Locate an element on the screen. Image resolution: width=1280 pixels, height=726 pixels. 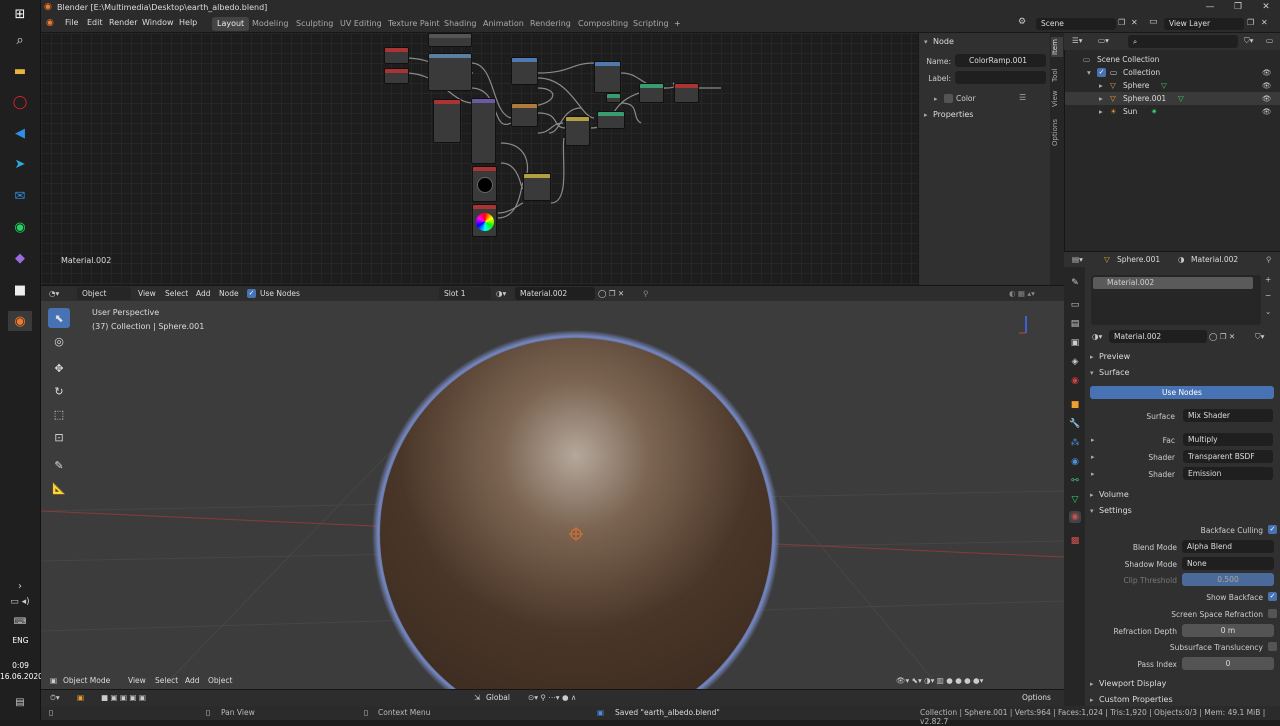
node-color-ramp is located at coordinates (611, 120).